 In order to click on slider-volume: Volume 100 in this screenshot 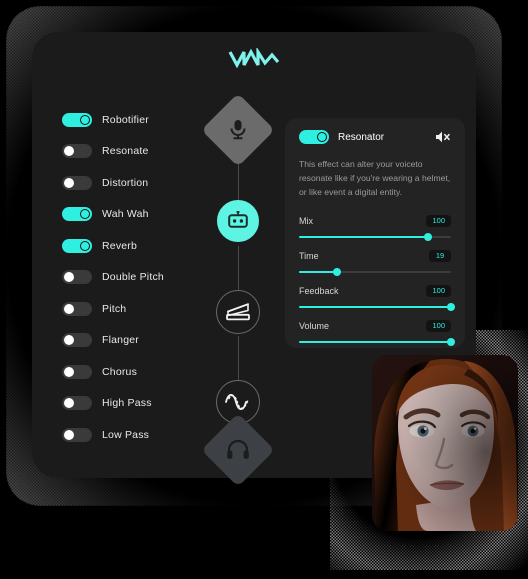, I will do `click(377, 332)`.